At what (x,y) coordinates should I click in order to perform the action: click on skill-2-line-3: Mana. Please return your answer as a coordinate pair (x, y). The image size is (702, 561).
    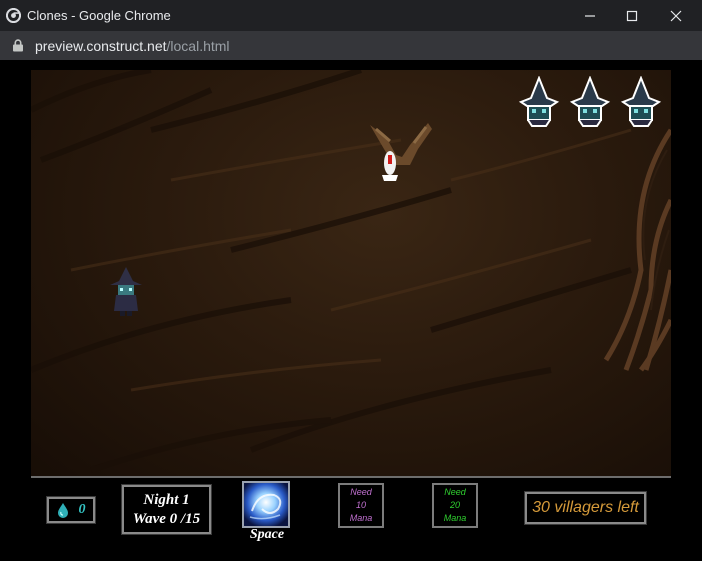
    Looking at the image, I should click on (361, 518).